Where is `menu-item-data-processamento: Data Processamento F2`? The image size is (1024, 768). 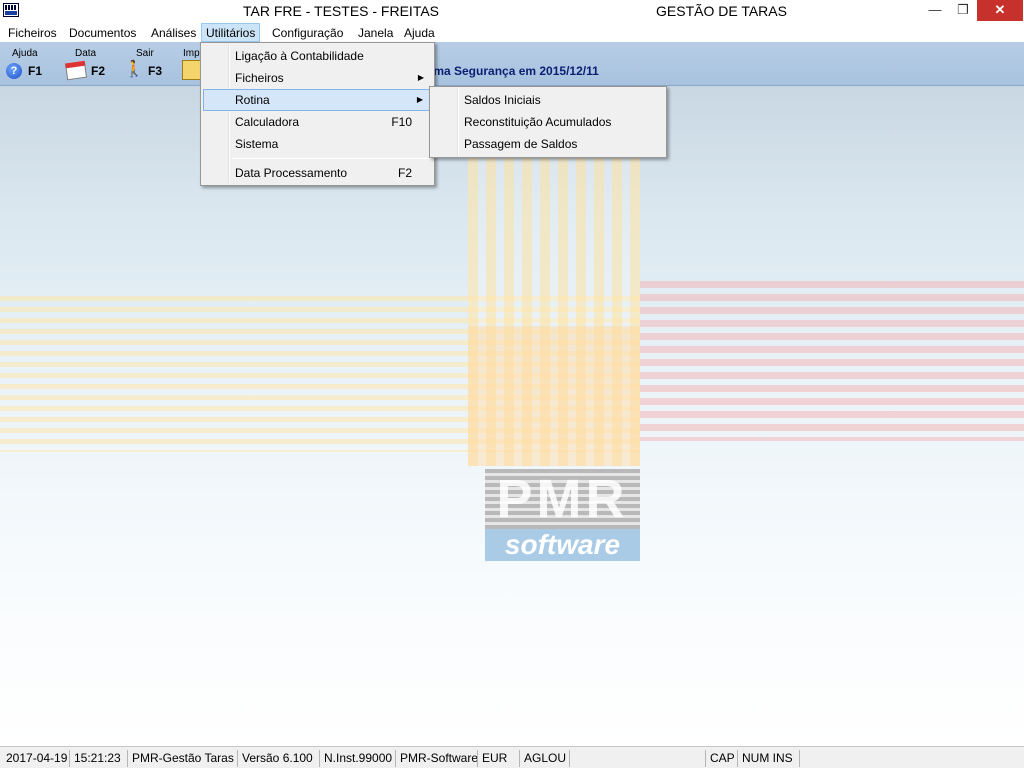
menu-item-data-processamento: Data Processamento F2 is located at coordinates (317, 173).